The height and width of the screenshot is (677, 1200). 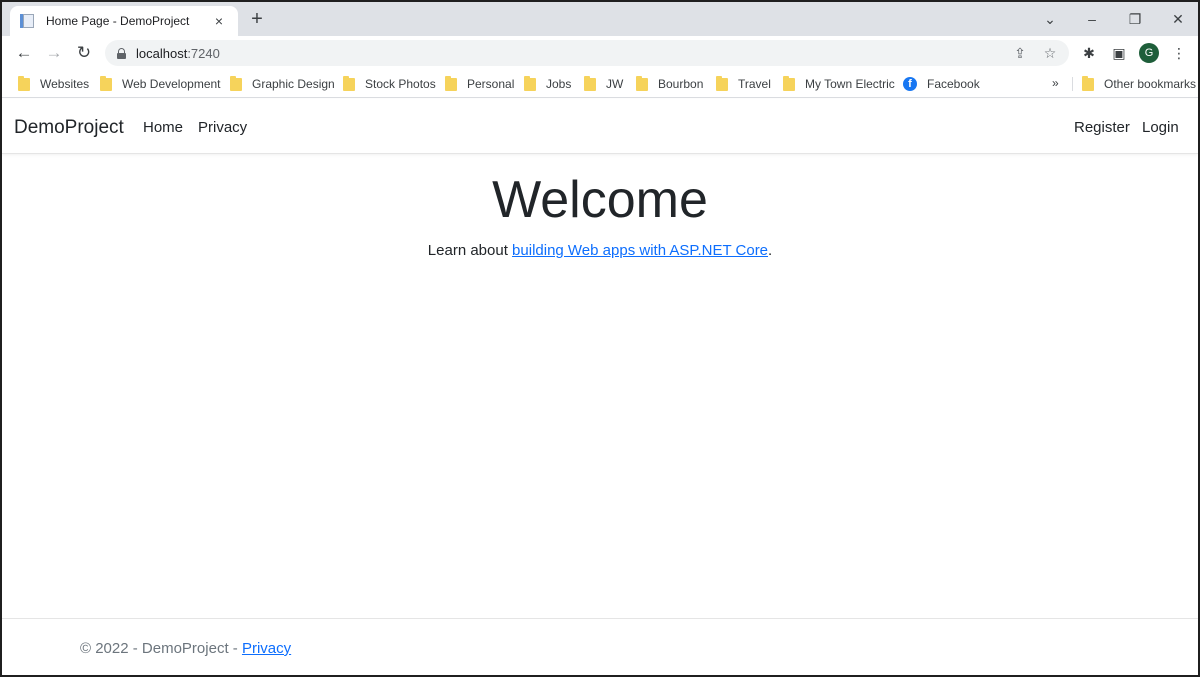 I want to click on address-bar: localhost:7240 ⇪ ☆, so click(x=587, y=53).